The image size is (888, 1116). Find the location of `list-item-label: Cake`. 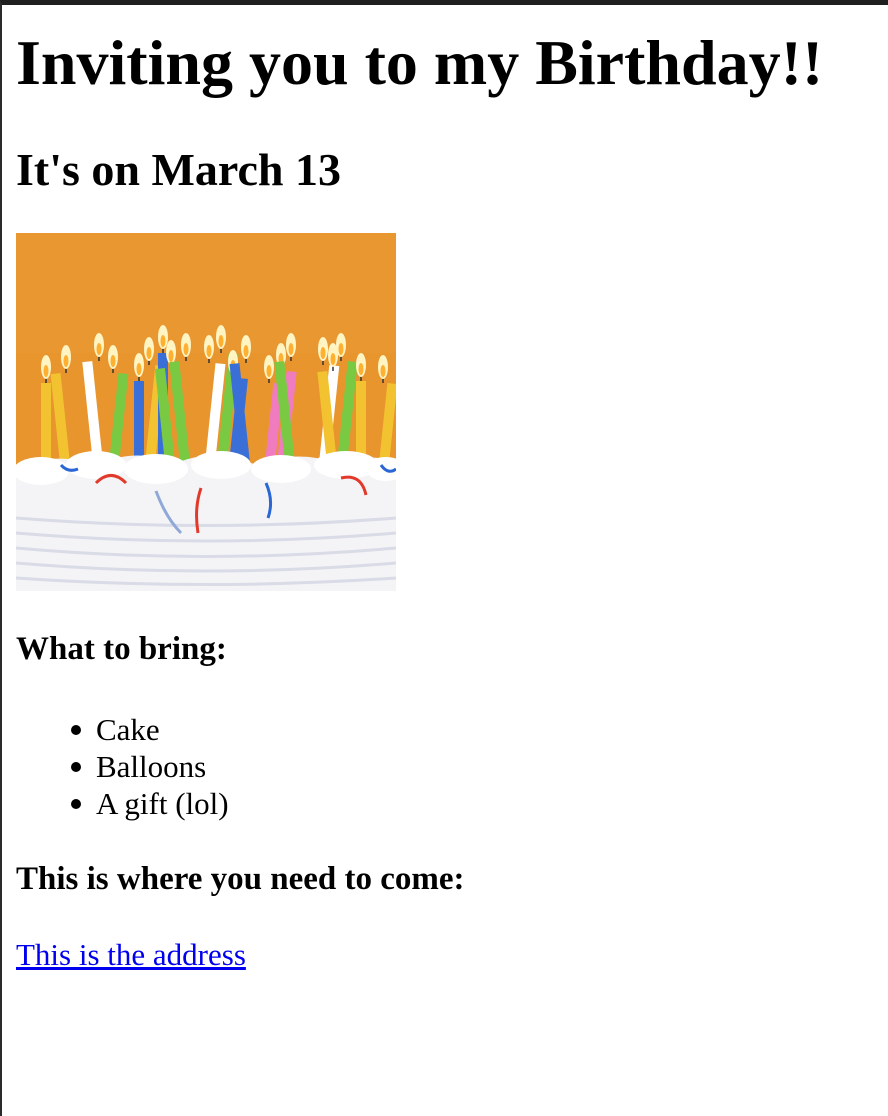

list-item-label: Cake is located at coordinates (128, 729).